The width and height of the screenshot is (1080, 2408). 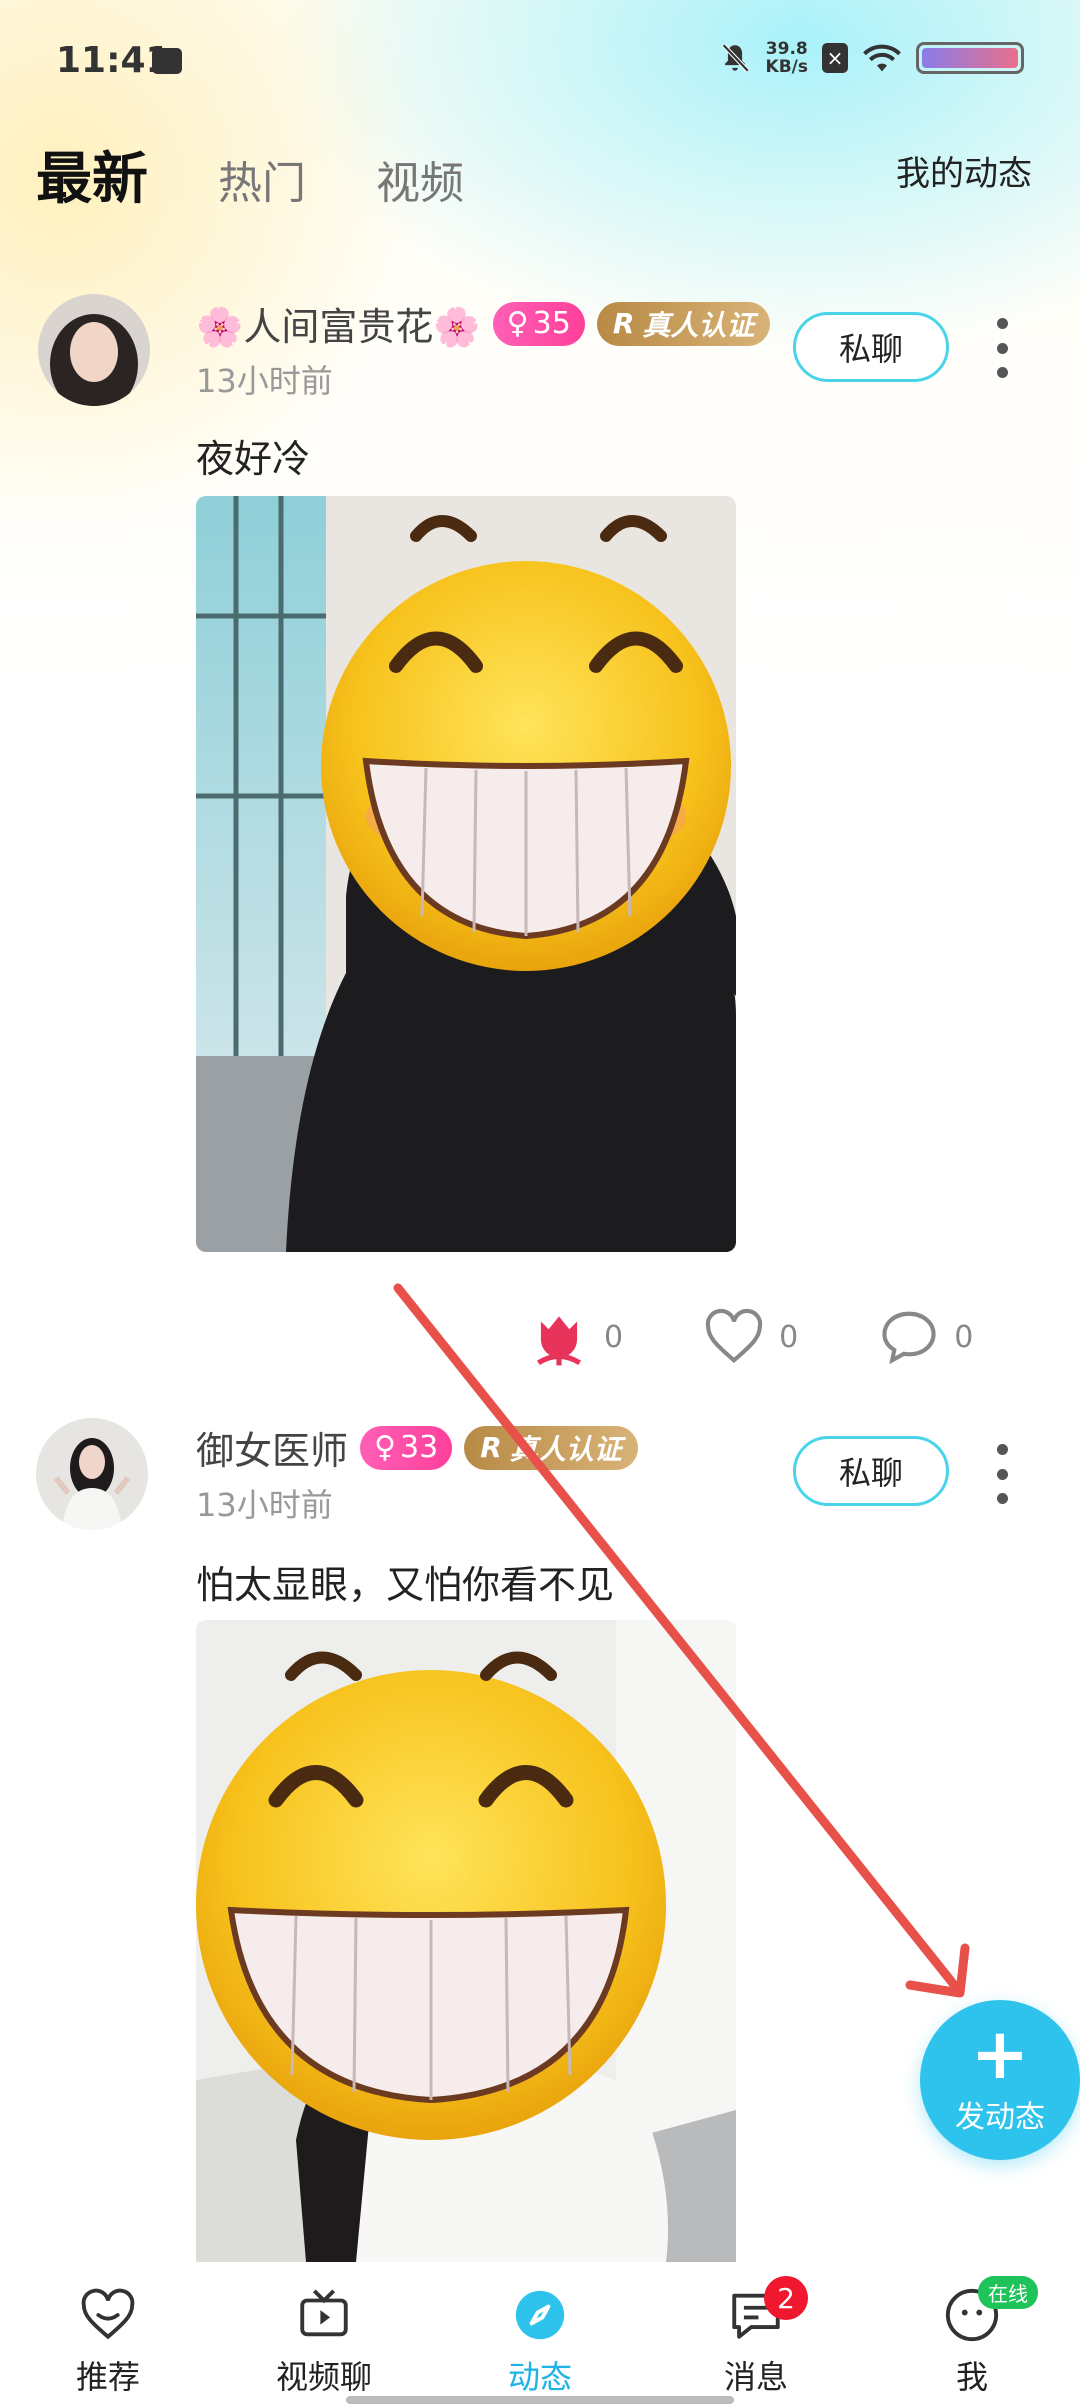 What do you see at coordinates (835, 58) in the screenshot?
I see `x-status-icon: ×` at bounding box center [835, 58].